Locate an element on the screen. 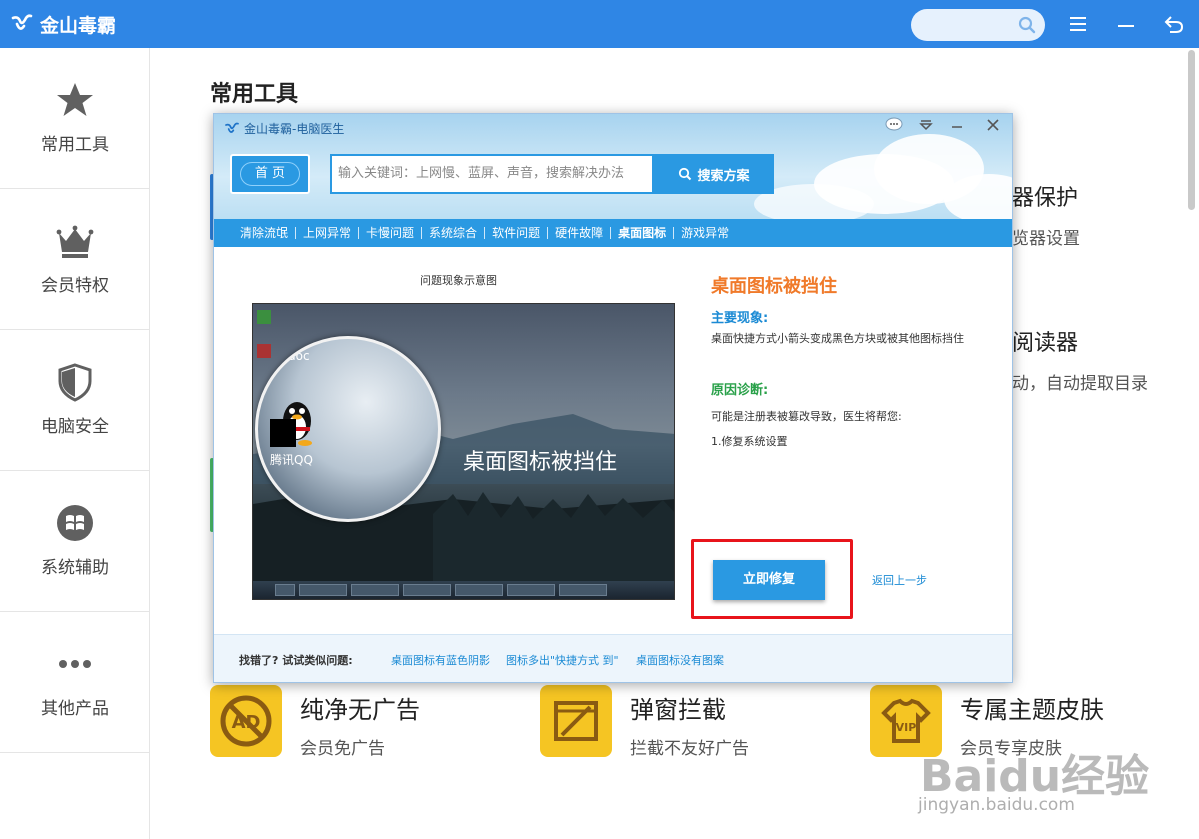 This screenshot has width=1199, height=839. diagnosis-step: 1.修复系统设置 is located at coordinates (749, 441).